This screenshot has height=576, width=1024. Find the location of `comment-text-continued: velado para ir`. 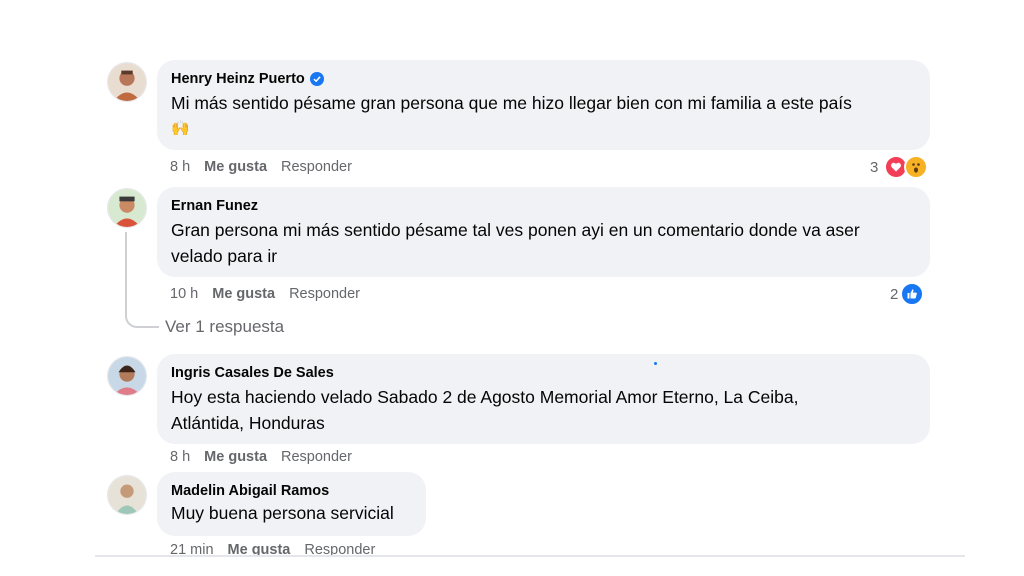

comment-text-continued: velado para ir is located at coordinates (224, 256).